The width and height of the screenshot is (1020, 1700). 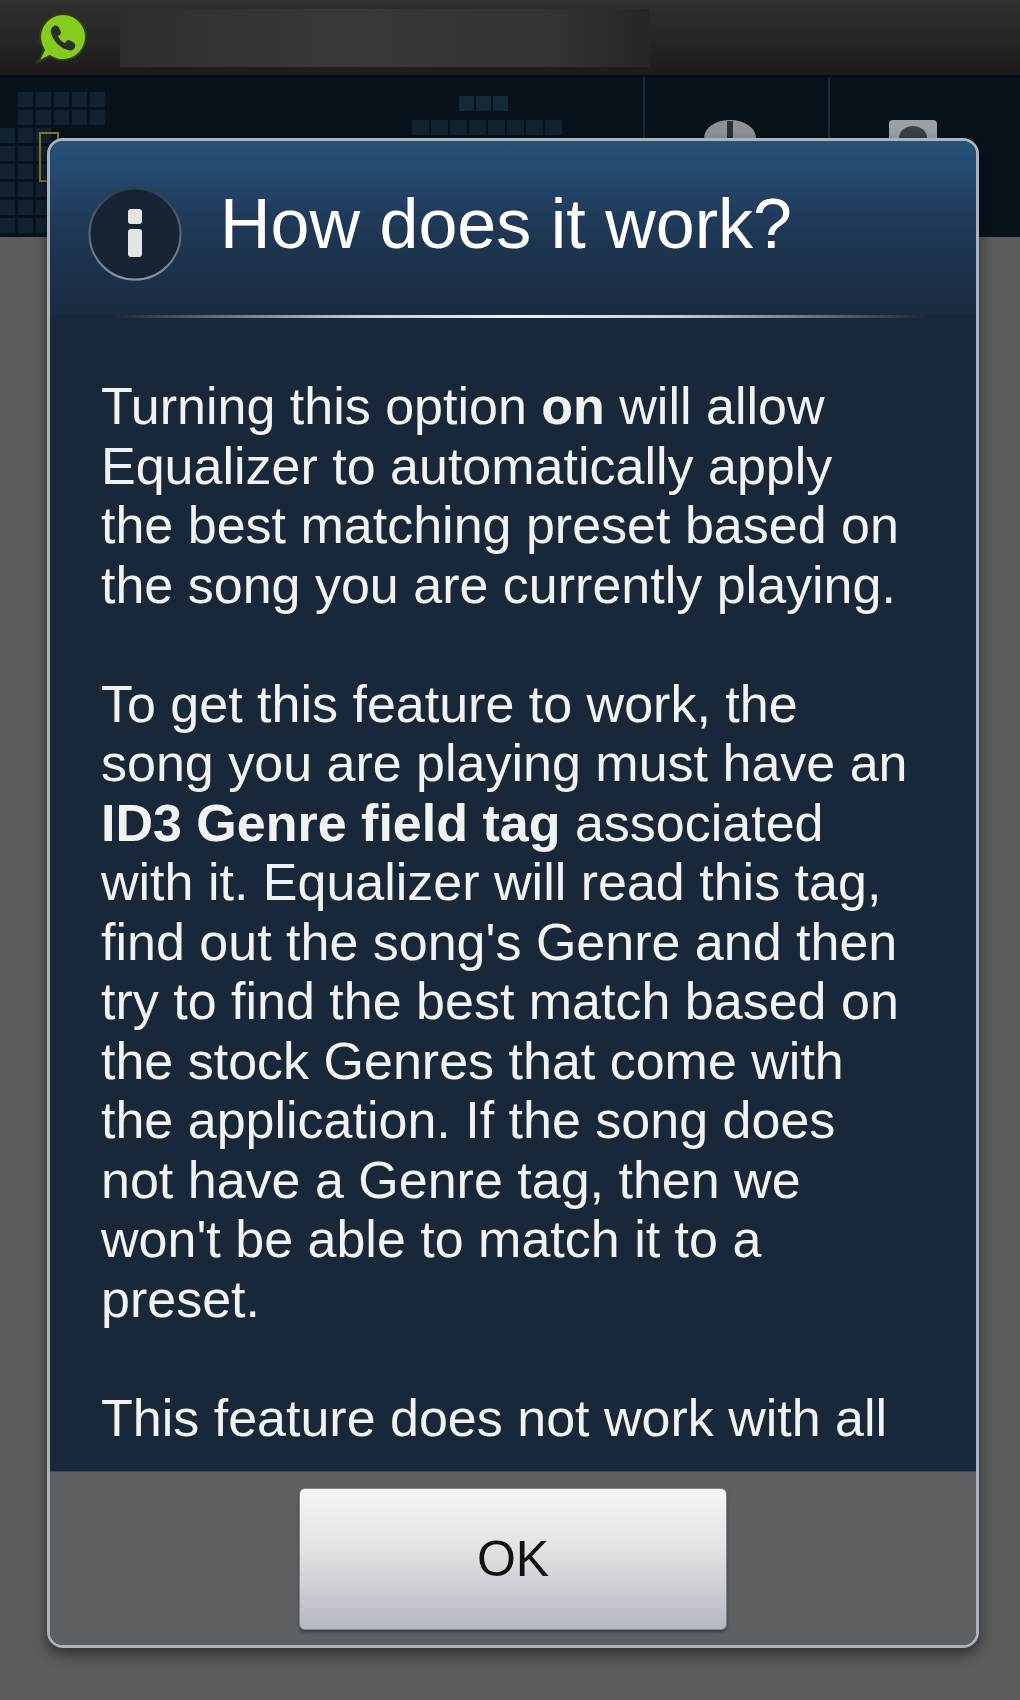 I want to click on body-paragraph: This feature does not work with all, so click(x=495, y=1418).